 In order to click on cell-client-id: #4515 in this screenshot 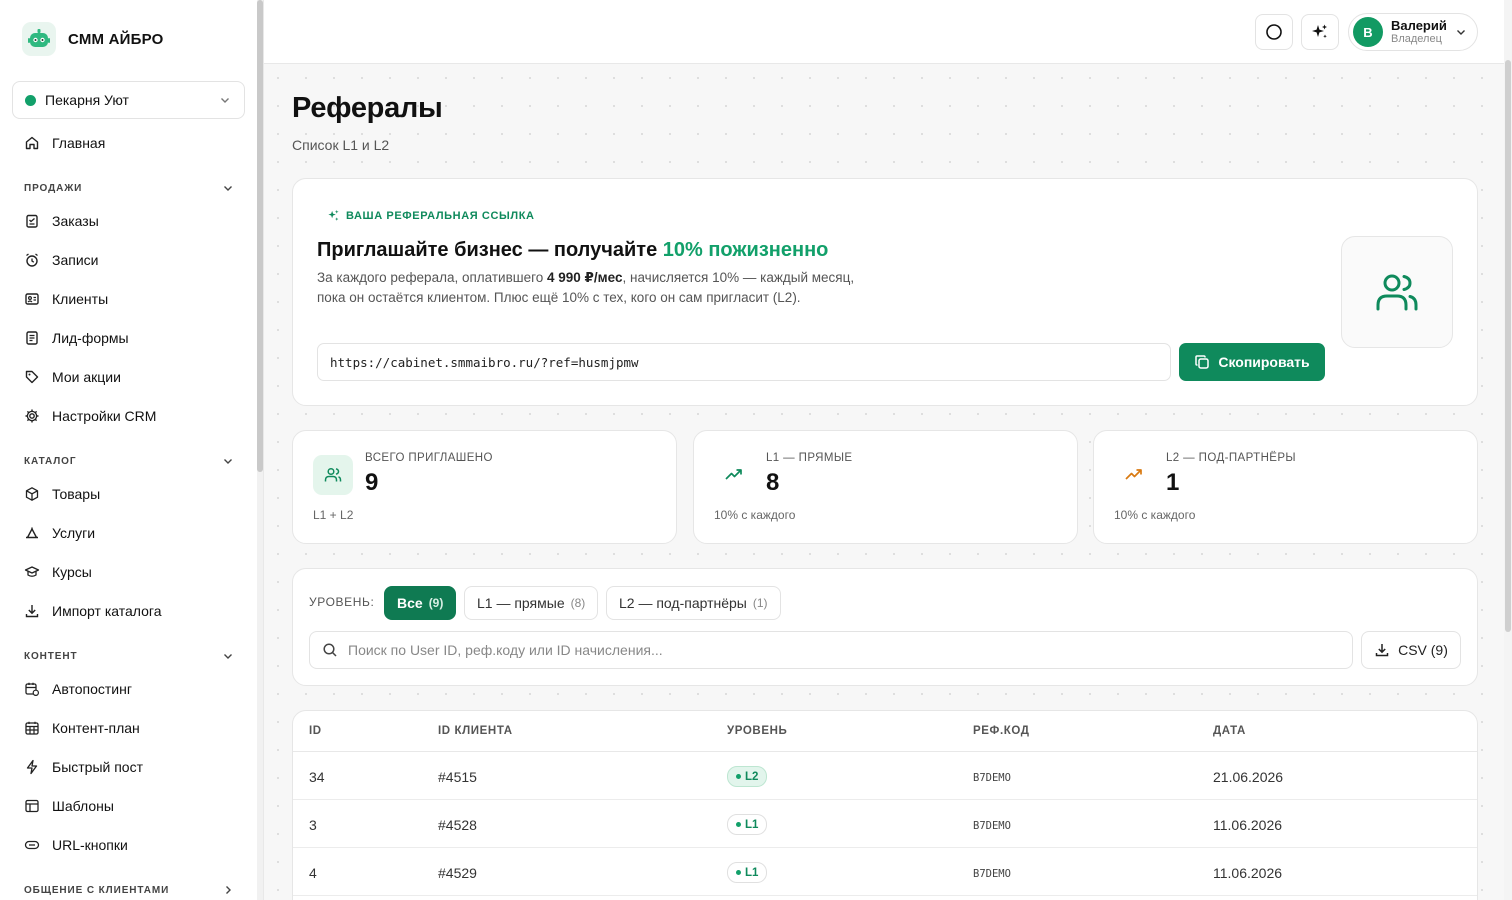, I will do `click(457, 777)`.